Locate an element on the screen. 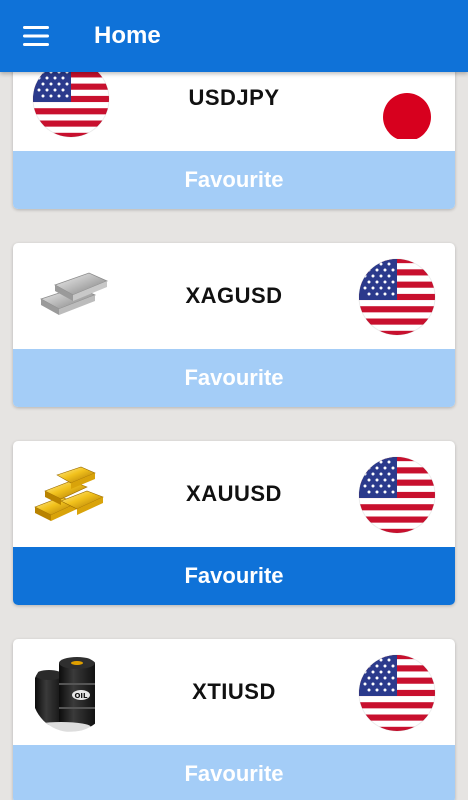 Image resolution: width=468 pixels, height=800 pixels. card-header: XAGUSD is located at coordinates (234, 296).